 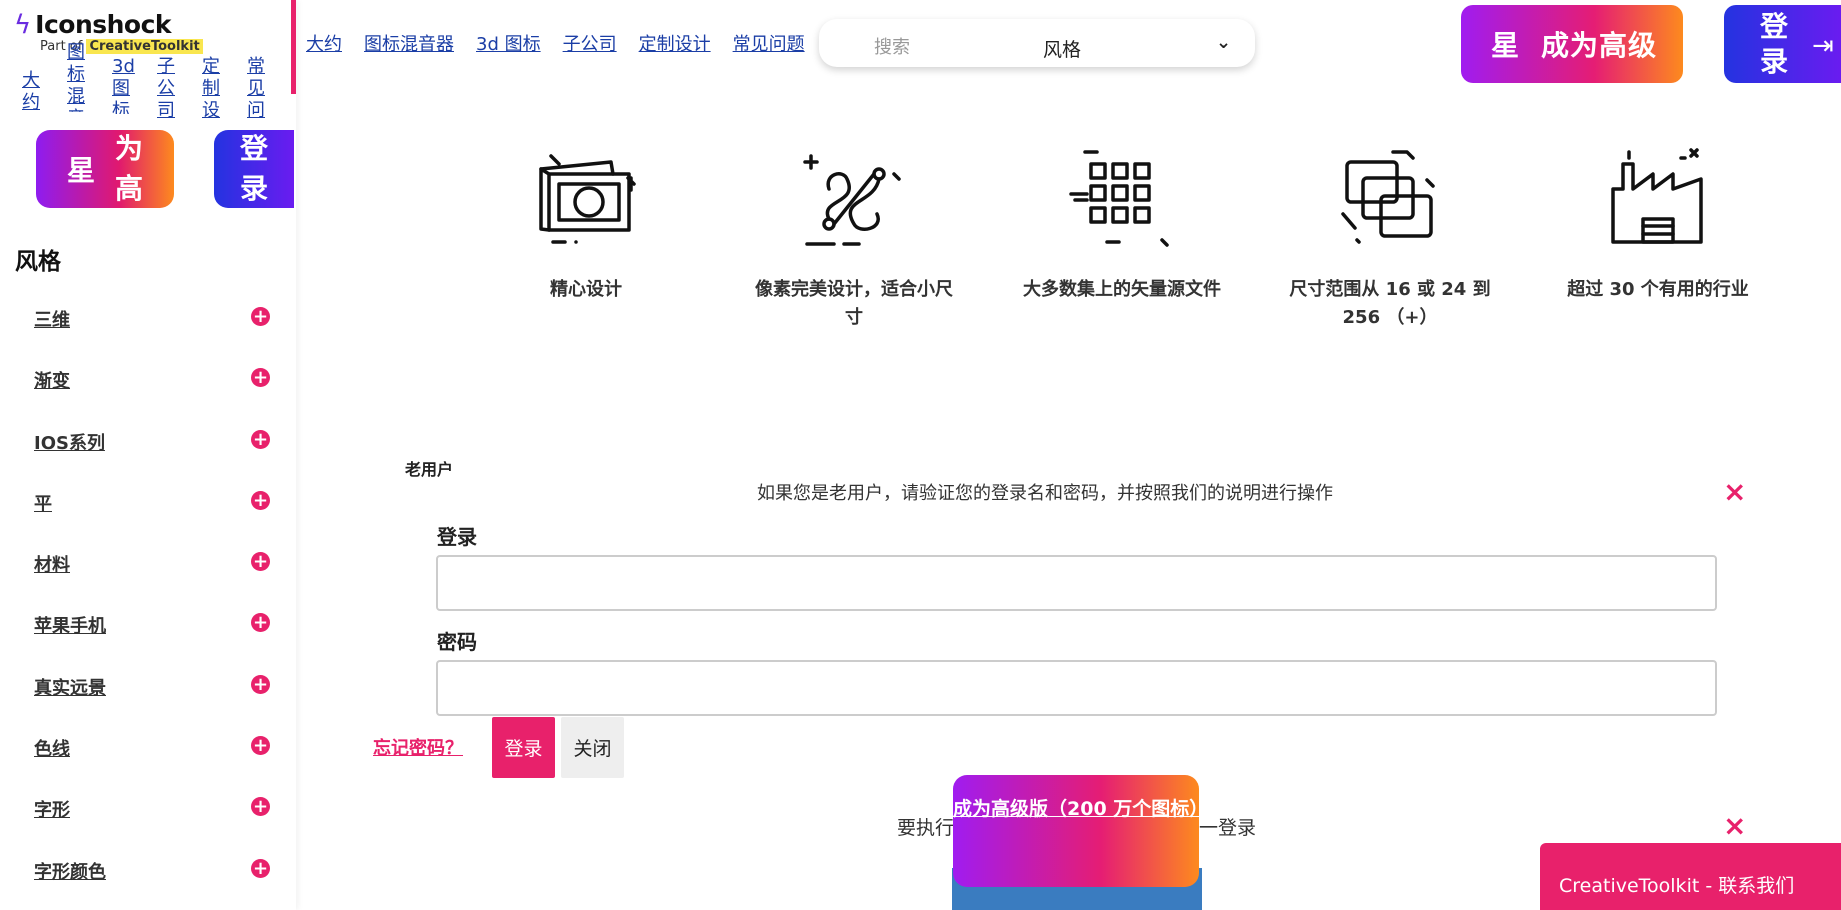 I want to click on resize-layers-icon, so click(x=1388, y=197).